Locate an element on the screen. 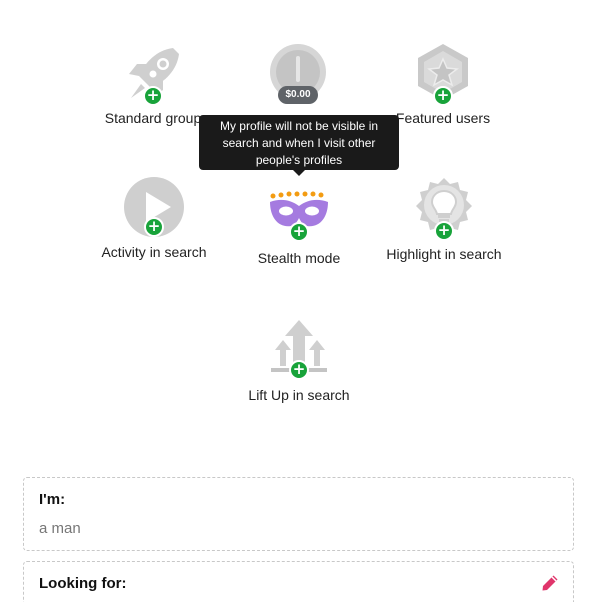 Image resolution: width=600 pixels, height=602 pixels. feature-activity-in-search: + Activity in search is located at coordinates (154, 218).